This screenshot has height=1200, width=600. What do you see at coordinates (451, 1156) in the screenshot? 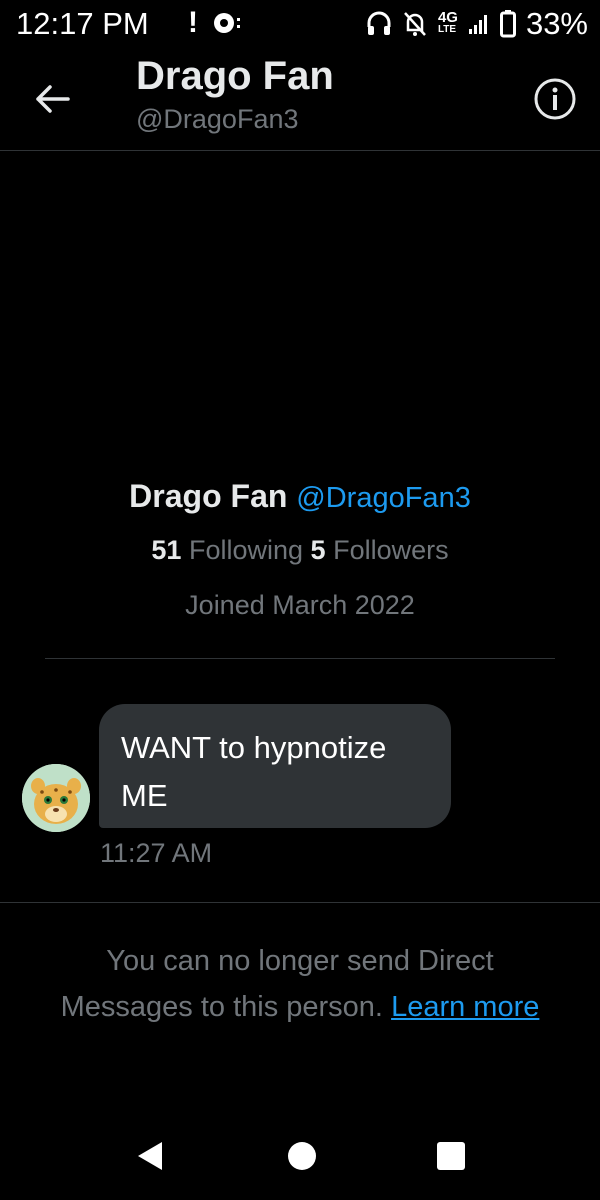
I see `nav-recents-icon` at bounding box center [451, 1156].